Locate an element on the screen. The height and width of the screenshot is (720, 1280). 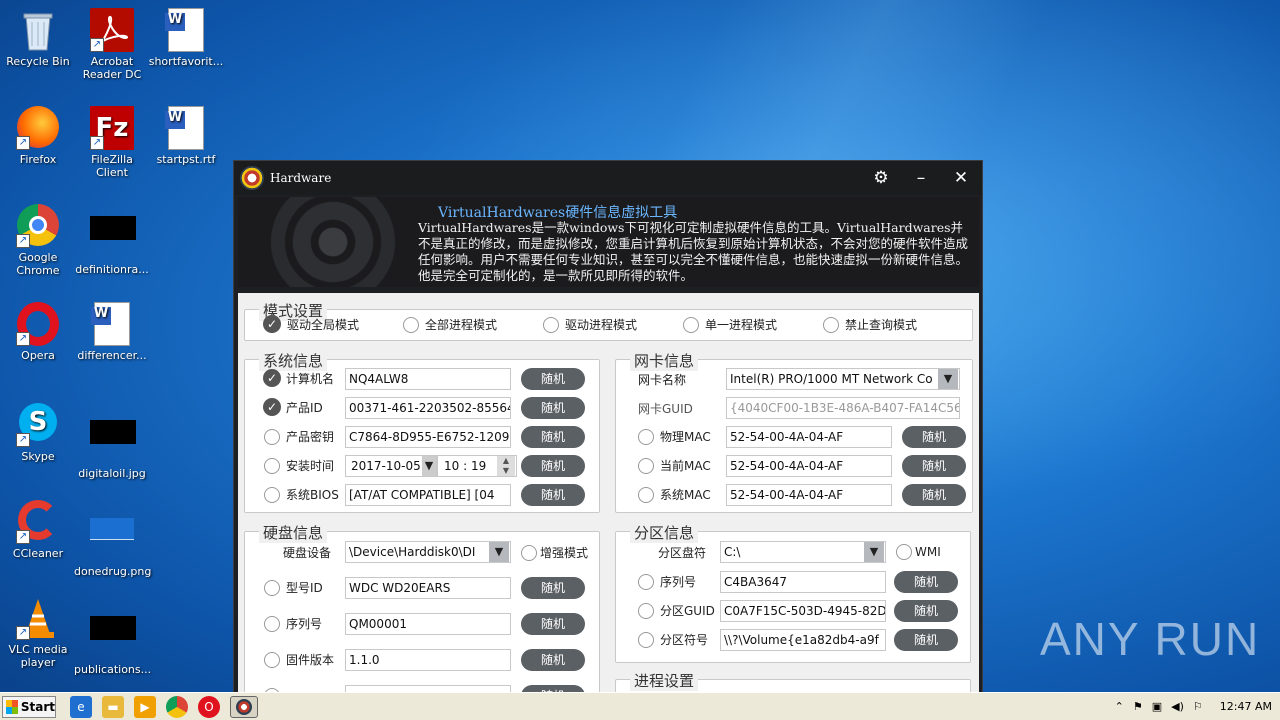
desktop-icon-firefox: ↗ Firefox is located at coordinates (38, 136).